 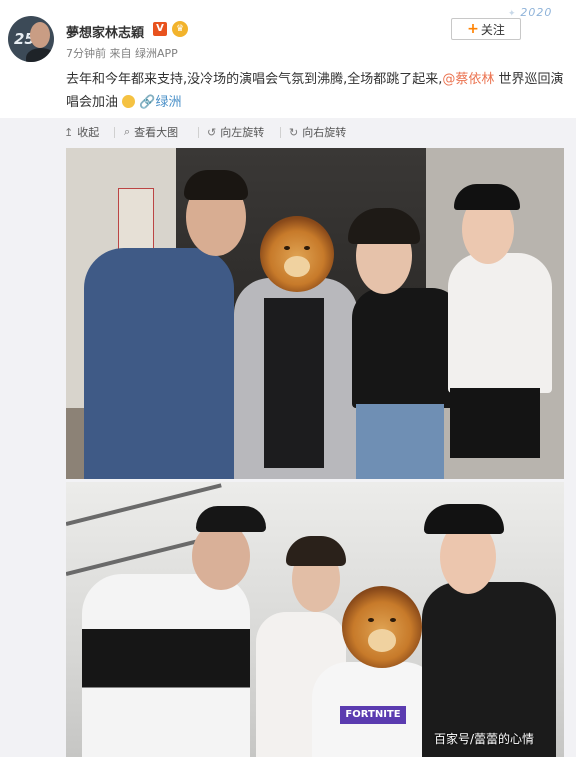 What do you see at coordinates (324, 132) in the screenshot?
I see `rotate-right-label: 向右旋转` at bounding box center [324, 132].